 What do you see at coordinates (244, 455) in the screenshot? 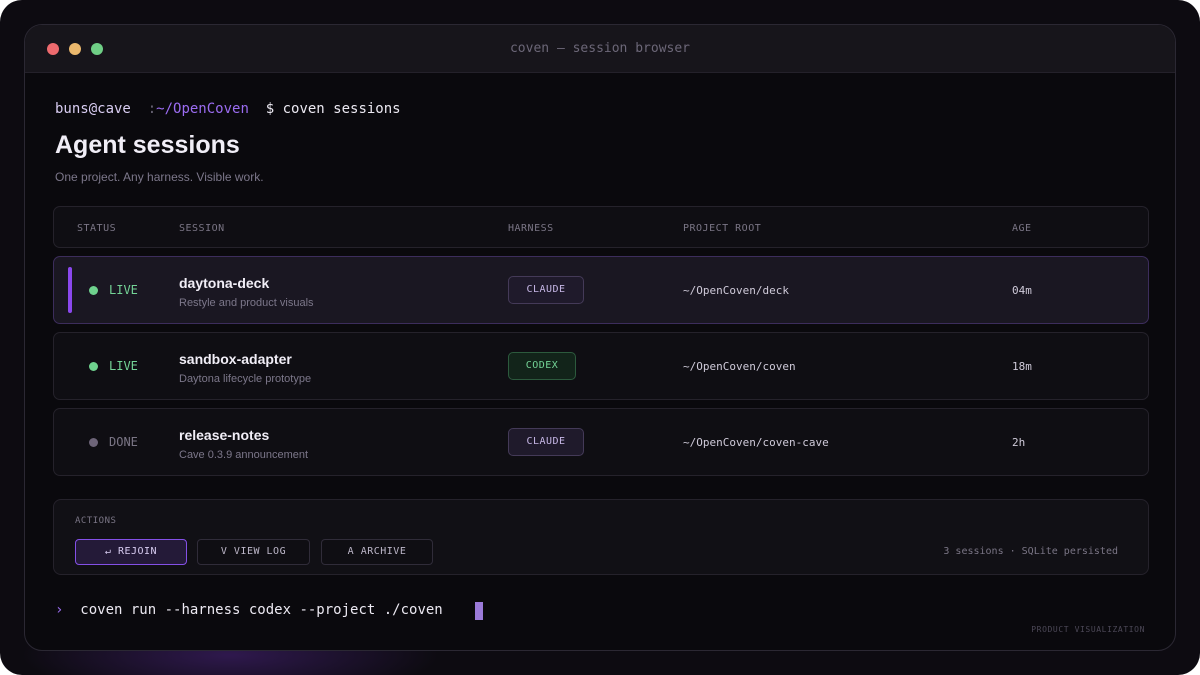
I see `session-description: Cave 0.3.9 announcement` at bounding box center [244, 455].